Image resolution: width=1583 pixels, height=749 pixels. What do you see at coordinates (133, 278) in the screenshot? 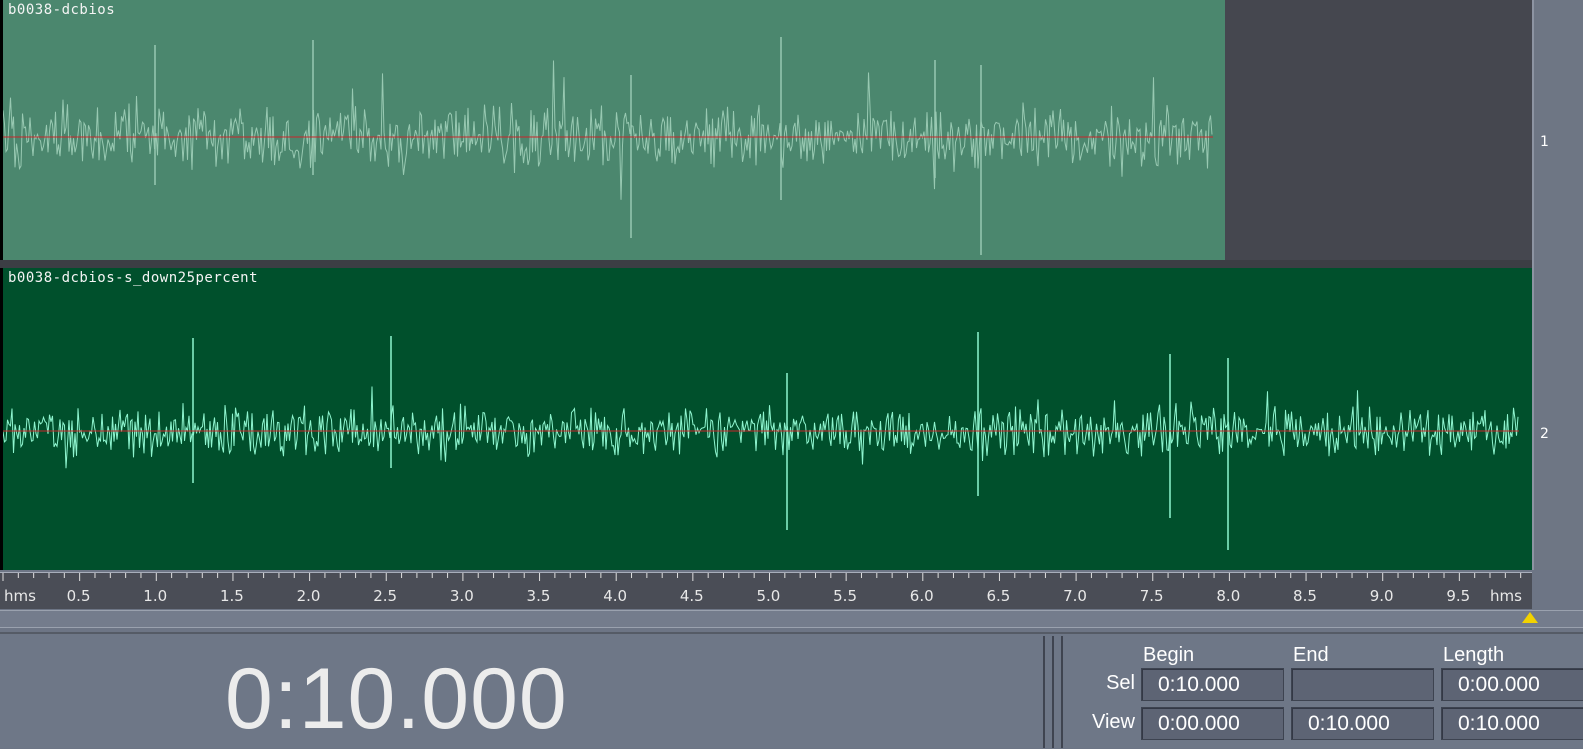
I see `track-2-name: b0038-dcbios-s_down25percent` at bounding box center [133, 278].